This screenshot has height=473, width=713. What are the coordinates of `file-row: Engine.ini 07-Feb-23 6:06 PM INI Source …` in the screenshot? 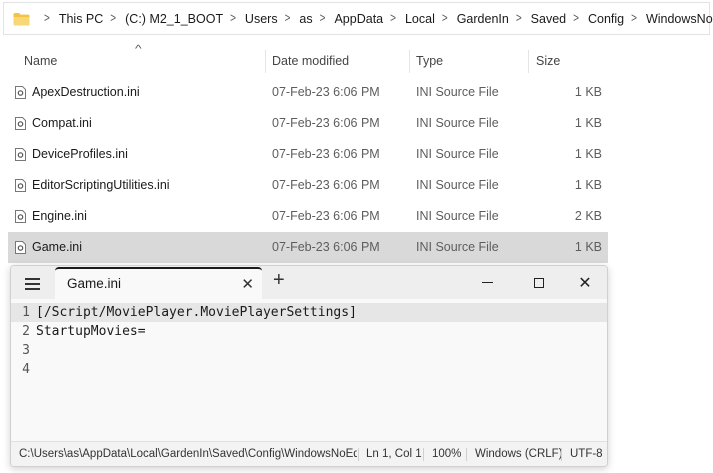 It's located at (308, 216).